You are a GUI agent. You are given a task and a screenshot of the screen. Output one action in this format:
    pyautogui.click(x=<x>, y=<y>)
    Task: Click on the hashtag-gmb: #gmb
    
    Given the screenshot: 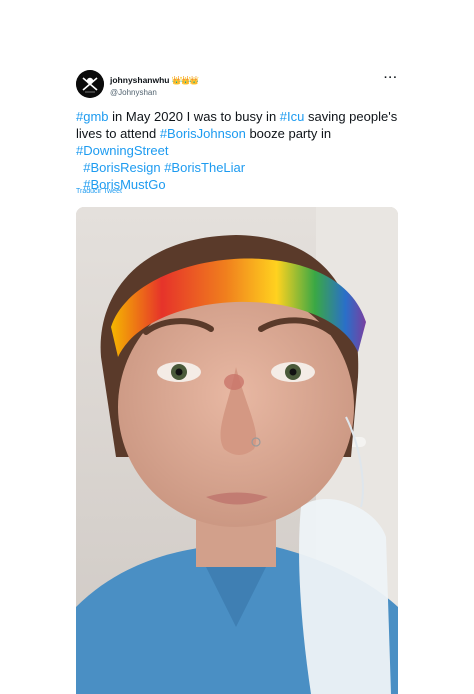 What is the action you would take?
    pyautogui.click(x=92, y=116)
    